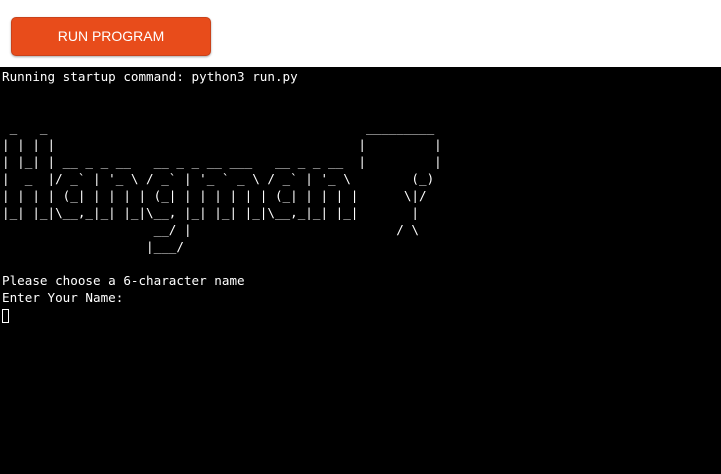 Image resolution: width=721 pixels, height=474 pixels. Describe the element at coordinates (361, 314) in the screenshot. I see `input-row` at that location.